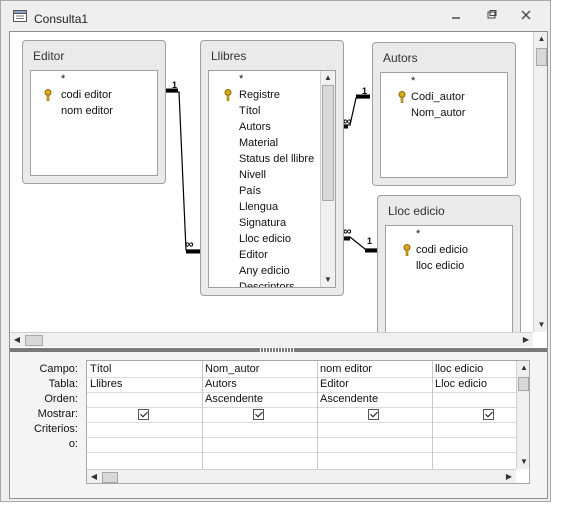 Image resolution: width=562 pixels, height=514 pixels. I want to click on restore-icon, so click(492, 16).